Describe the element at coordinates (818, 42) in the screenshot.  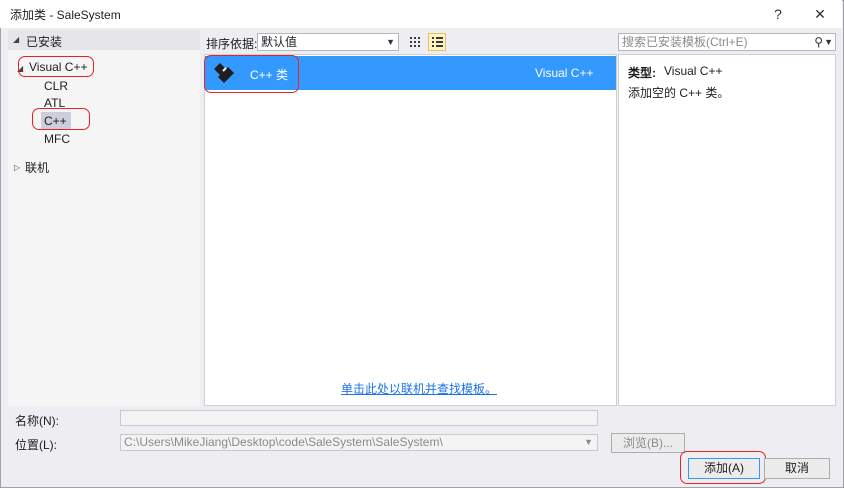
I see `search-icon: ⚲` at that location.